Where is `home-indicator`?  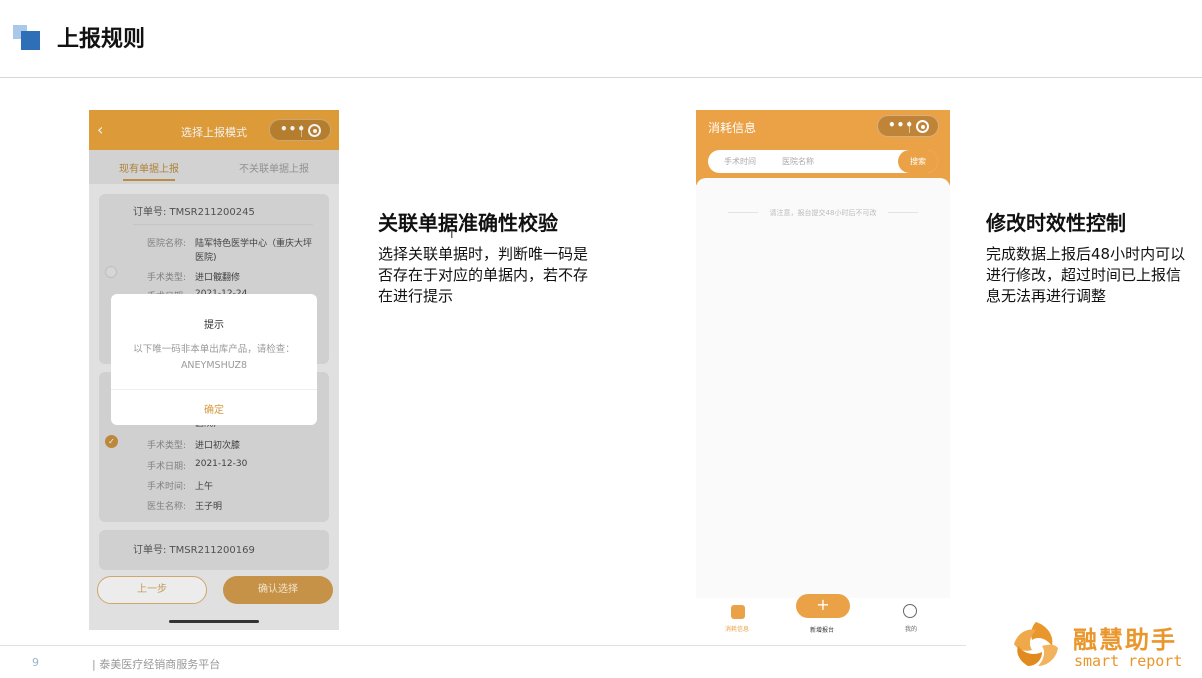
home-indicator is located at coordinates (214, 621).